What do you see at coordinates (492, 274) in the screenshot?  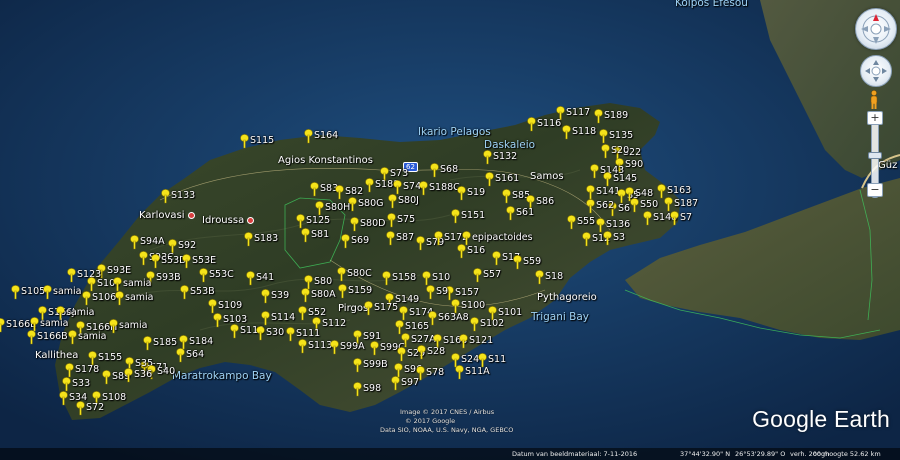 I see `placemark-label: S57` at bounding box center [492, 274].